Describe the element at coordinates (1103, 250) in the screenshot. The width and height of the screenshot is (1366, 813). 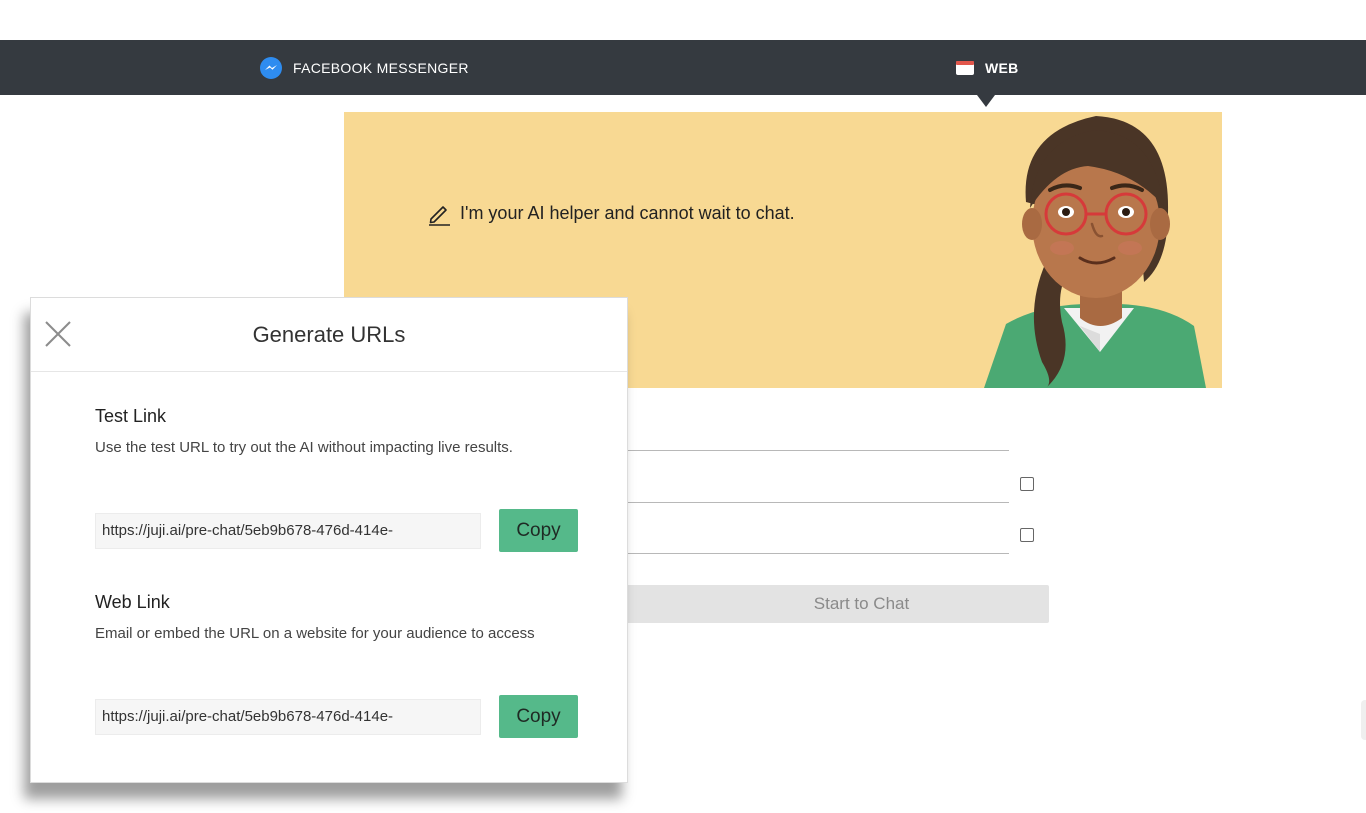
I see `ai-helper-avatar` at that location.